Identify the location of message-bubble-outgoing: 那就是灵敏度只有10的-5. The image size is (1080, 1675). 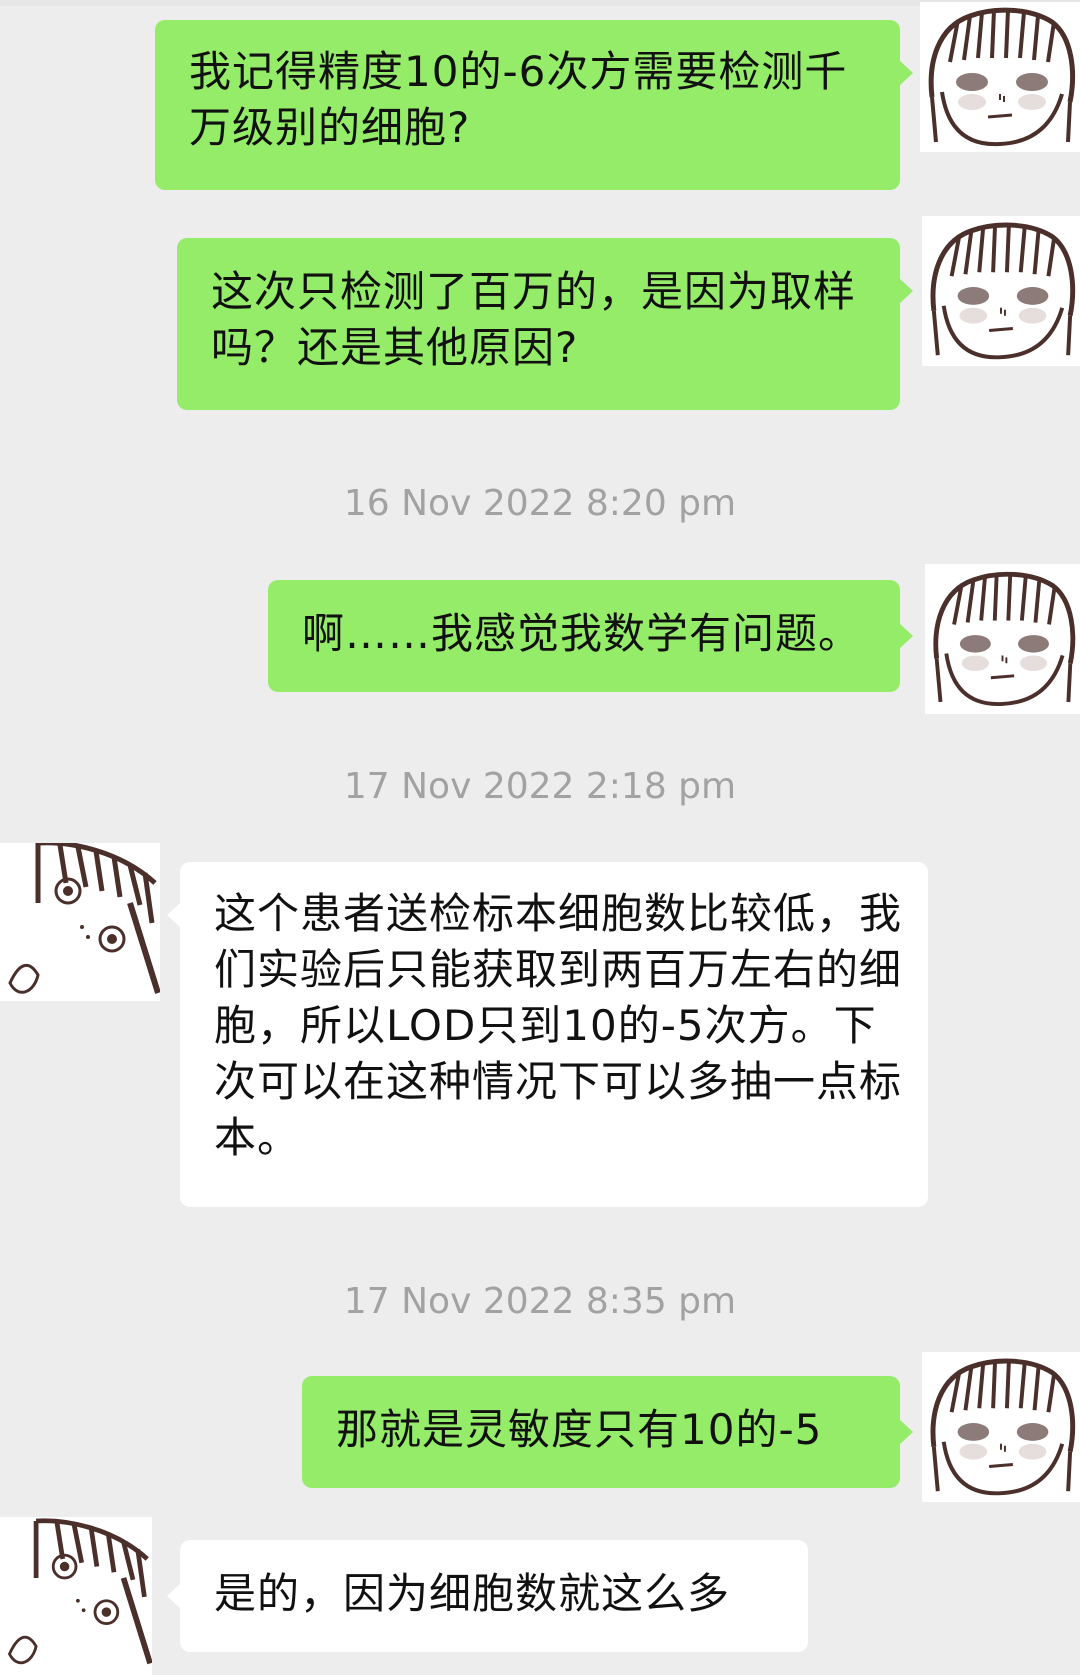
(607, 1432).